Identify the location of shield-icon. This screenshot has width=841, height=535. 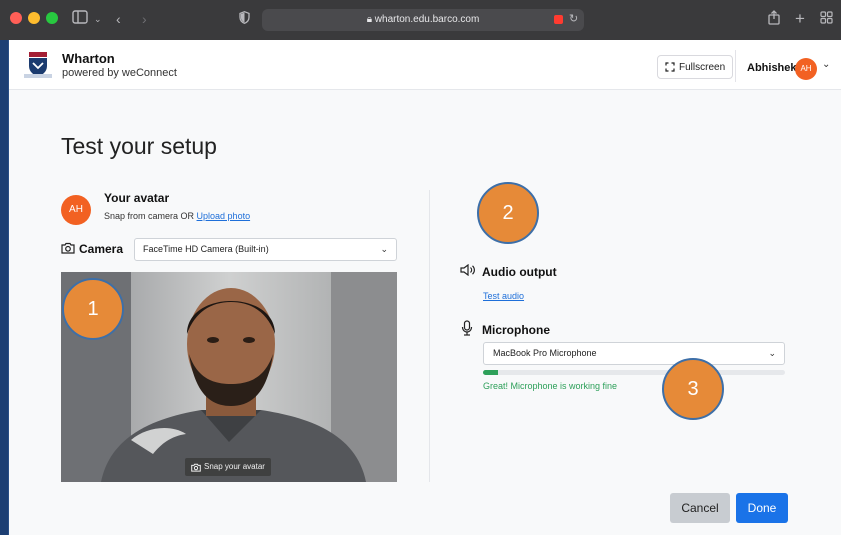
(244, 19).